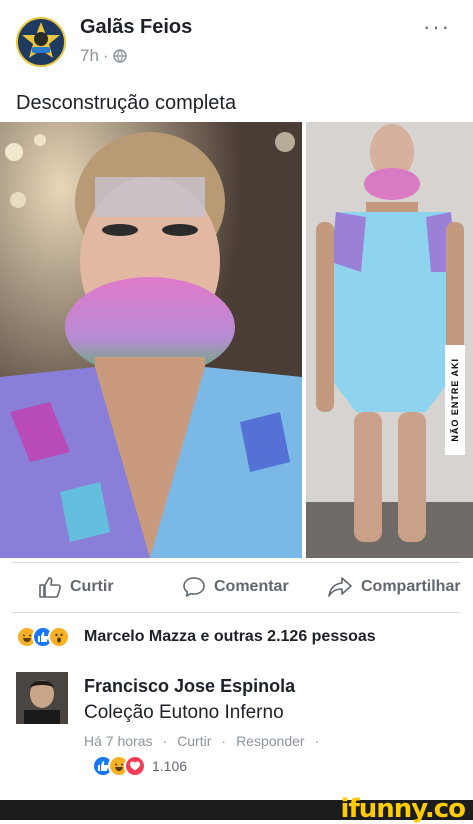 This screenshot has height=824, width=473. Describe the element at coordinates (194, 741) in the screenshot. I see `comment-like-link: Curtir` at that location.